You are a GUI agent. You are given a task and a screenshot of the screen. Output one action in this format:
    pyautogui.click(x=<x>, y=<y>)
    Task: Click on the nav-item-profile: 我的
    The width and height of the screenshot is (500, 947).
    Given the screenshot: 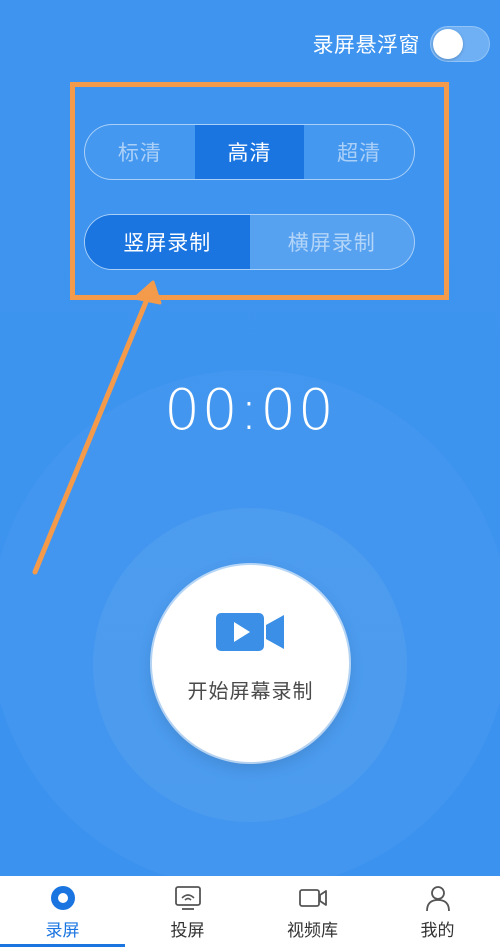 What is the action you would take?
    pyautogui.click(x=437, y=911)
    